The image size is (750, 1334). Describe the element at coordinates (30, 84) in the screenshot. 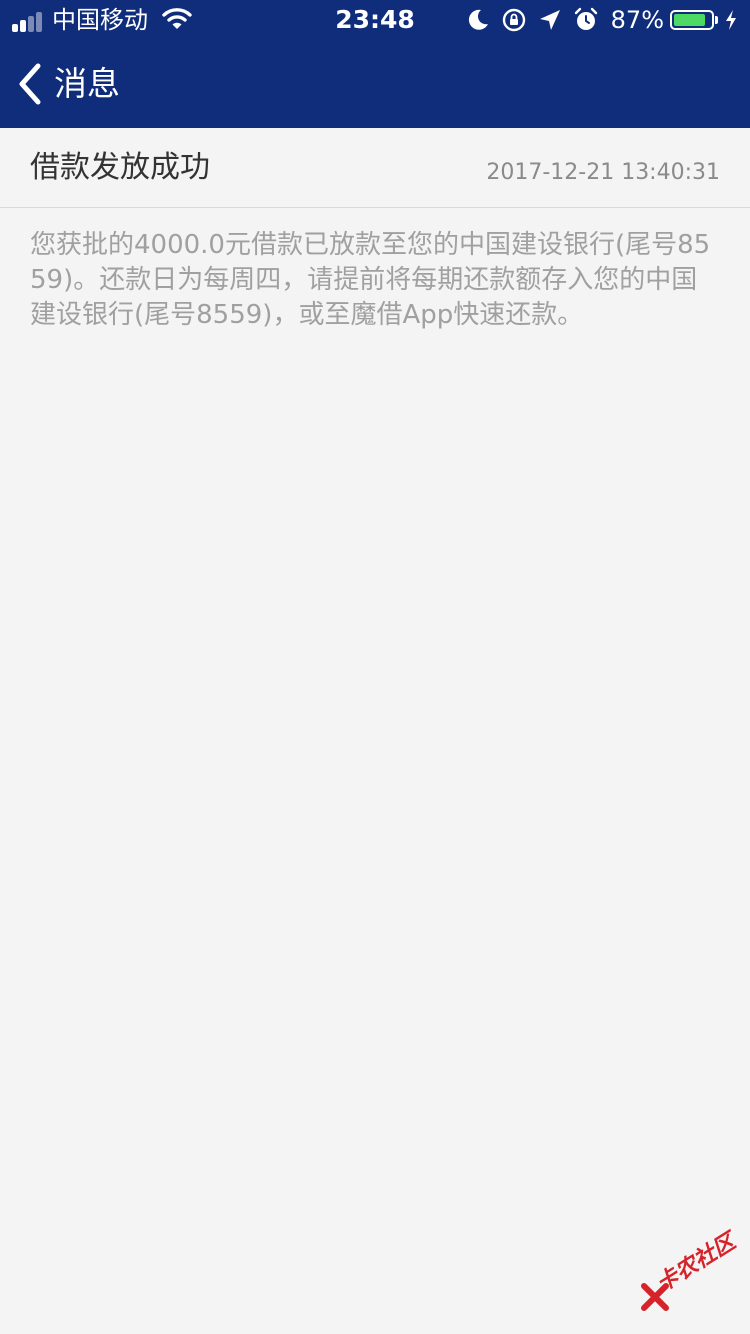

I see `chevron-left-icon` at that location.